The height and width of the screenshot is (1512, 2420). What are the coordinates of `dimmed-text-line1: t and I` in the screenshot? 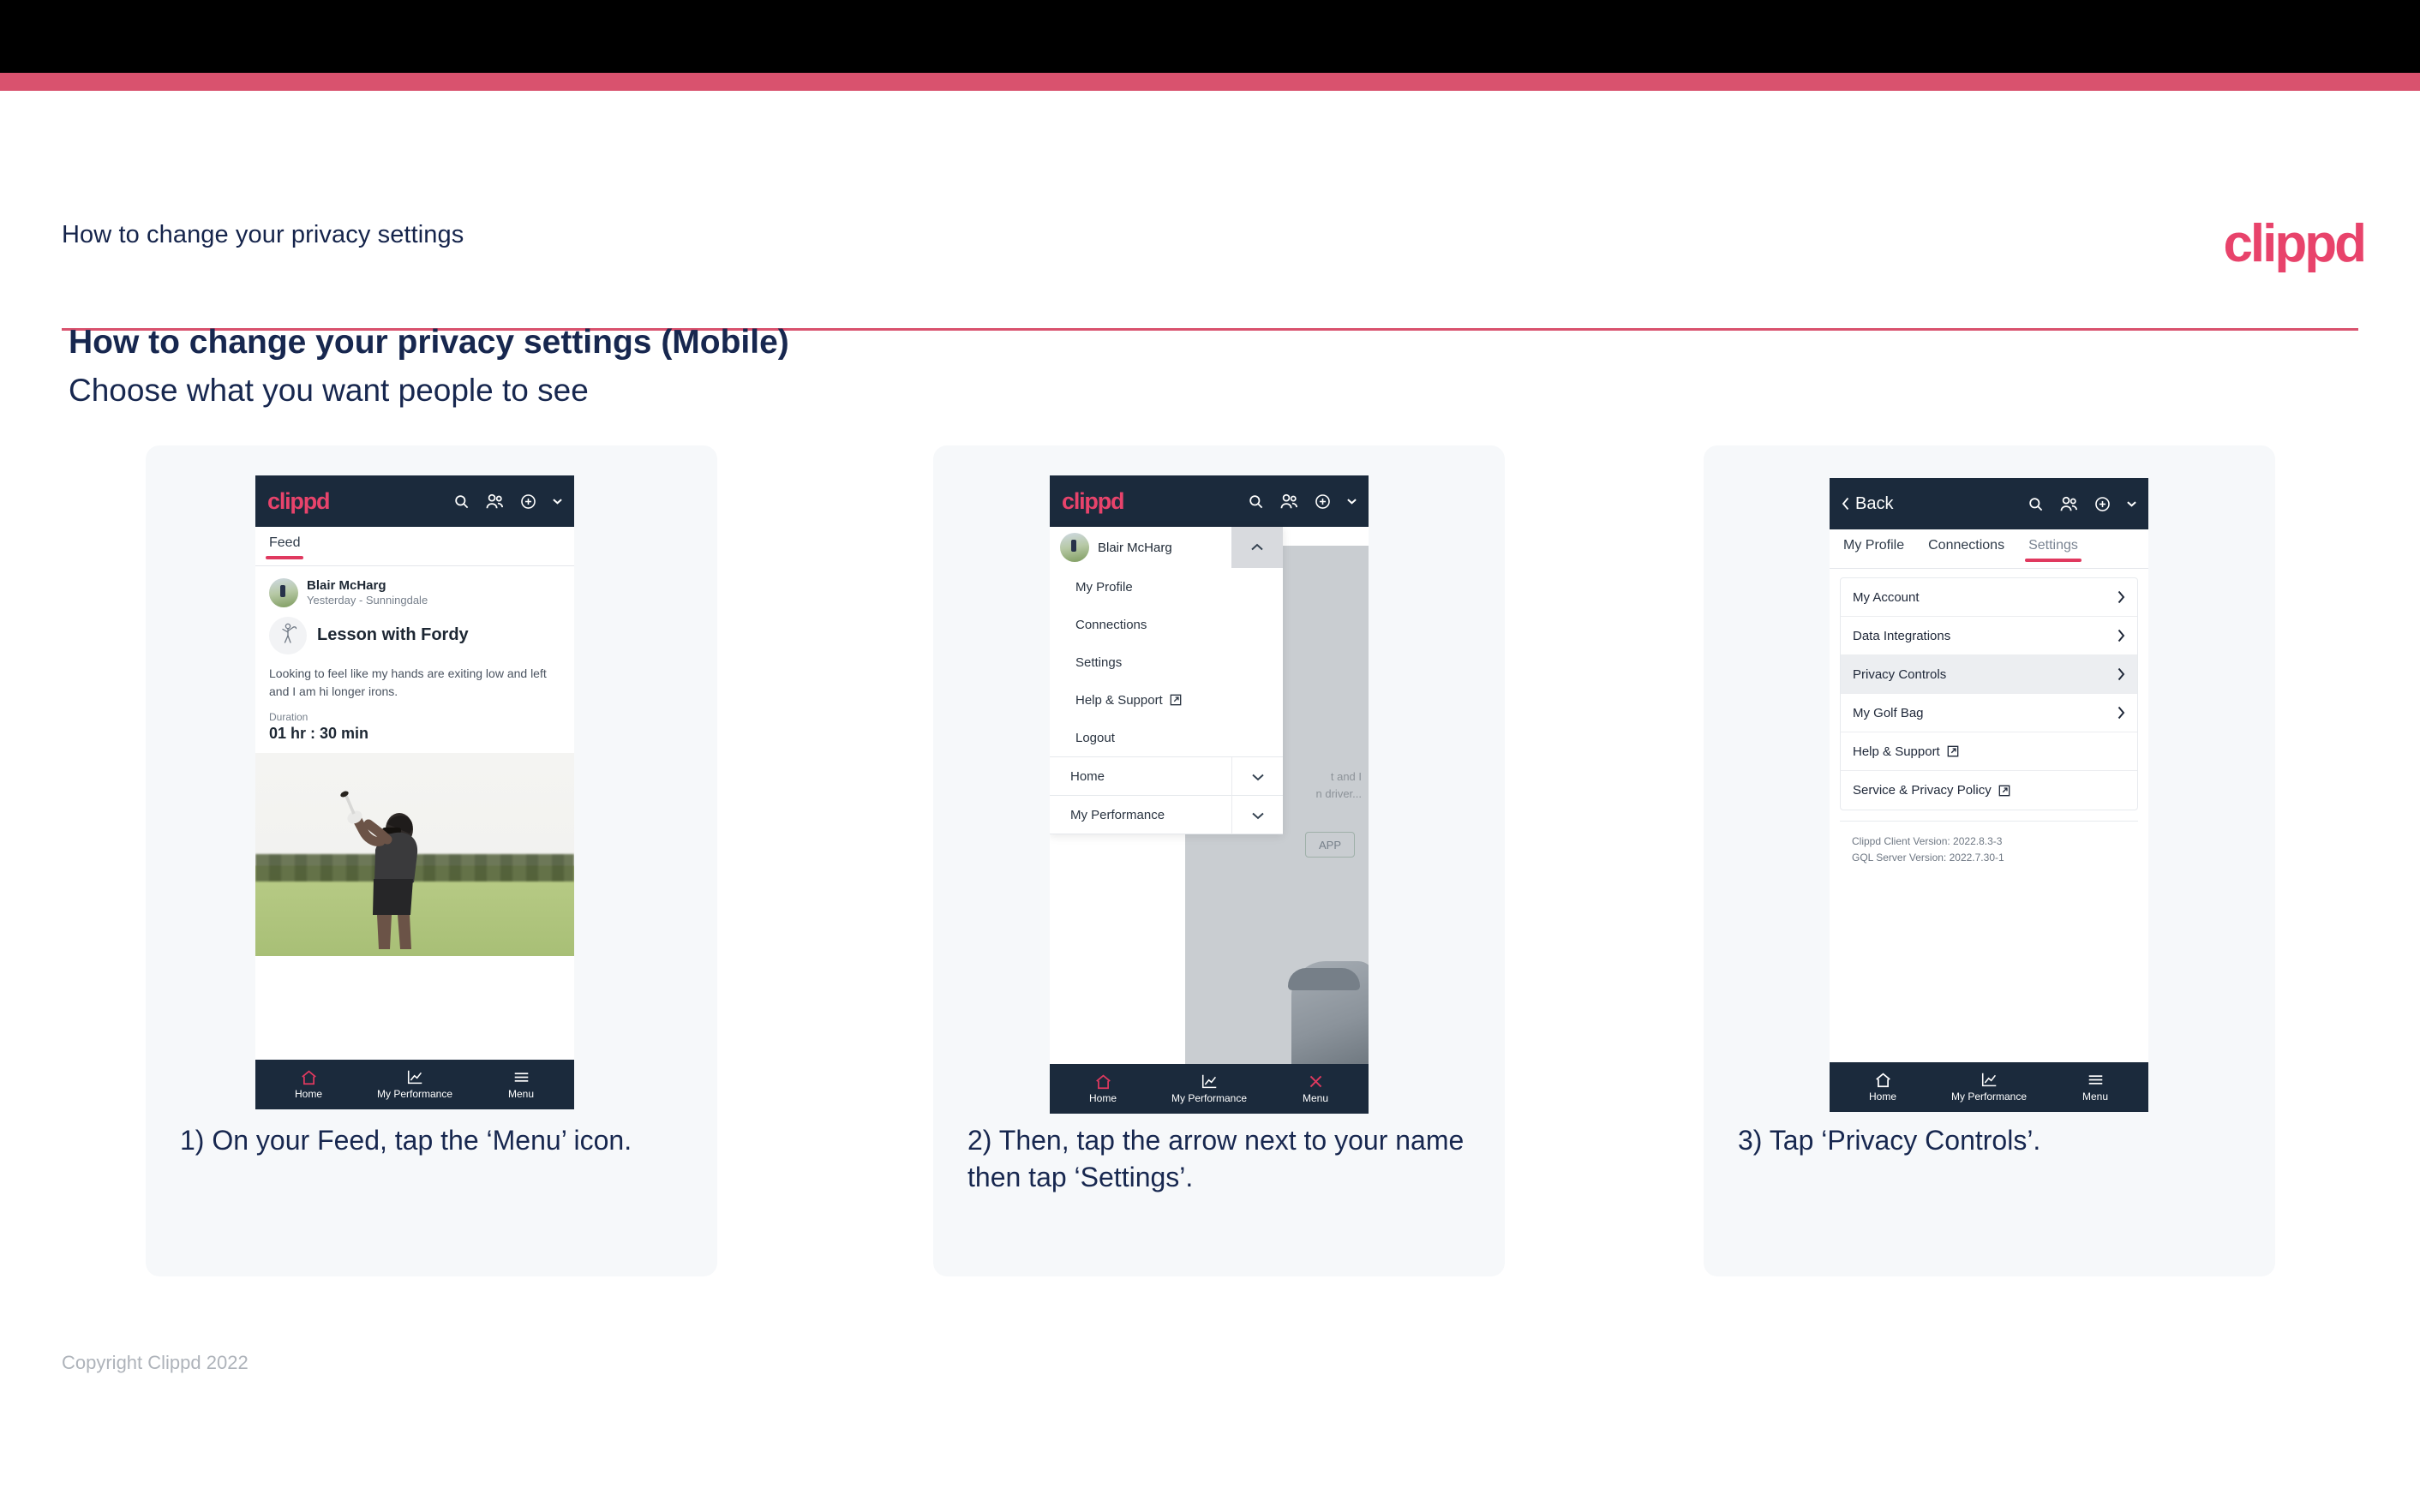 It's located at (1346, 776).